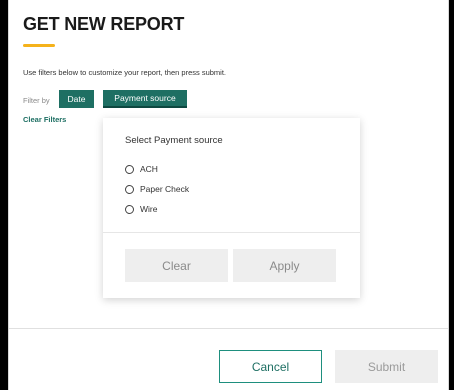  Describe the element at coordinates (145, 99) in the screenshot. I see `filter-payment-source-button: Payment source` at that location.